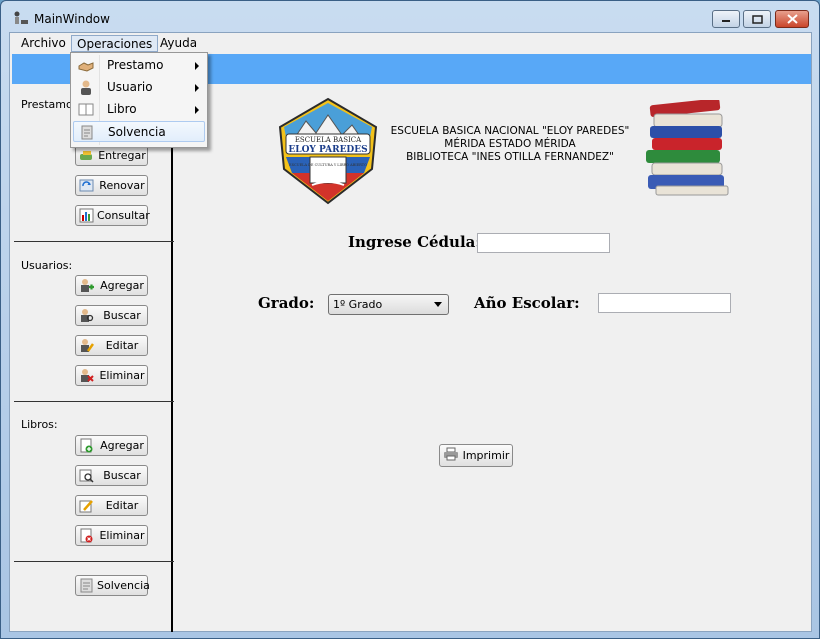  I want to click on usuarios-buscar-button: Buscar, so click(111, 315).